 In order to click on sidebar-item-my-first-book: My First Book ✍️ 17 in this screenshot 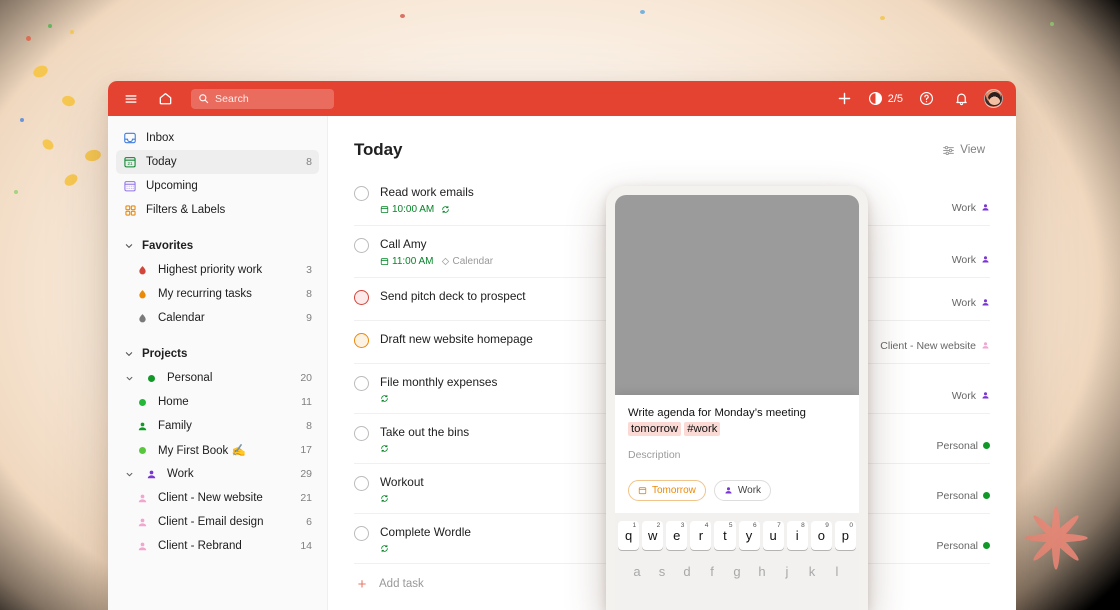, I will do `click(217, 450)`.